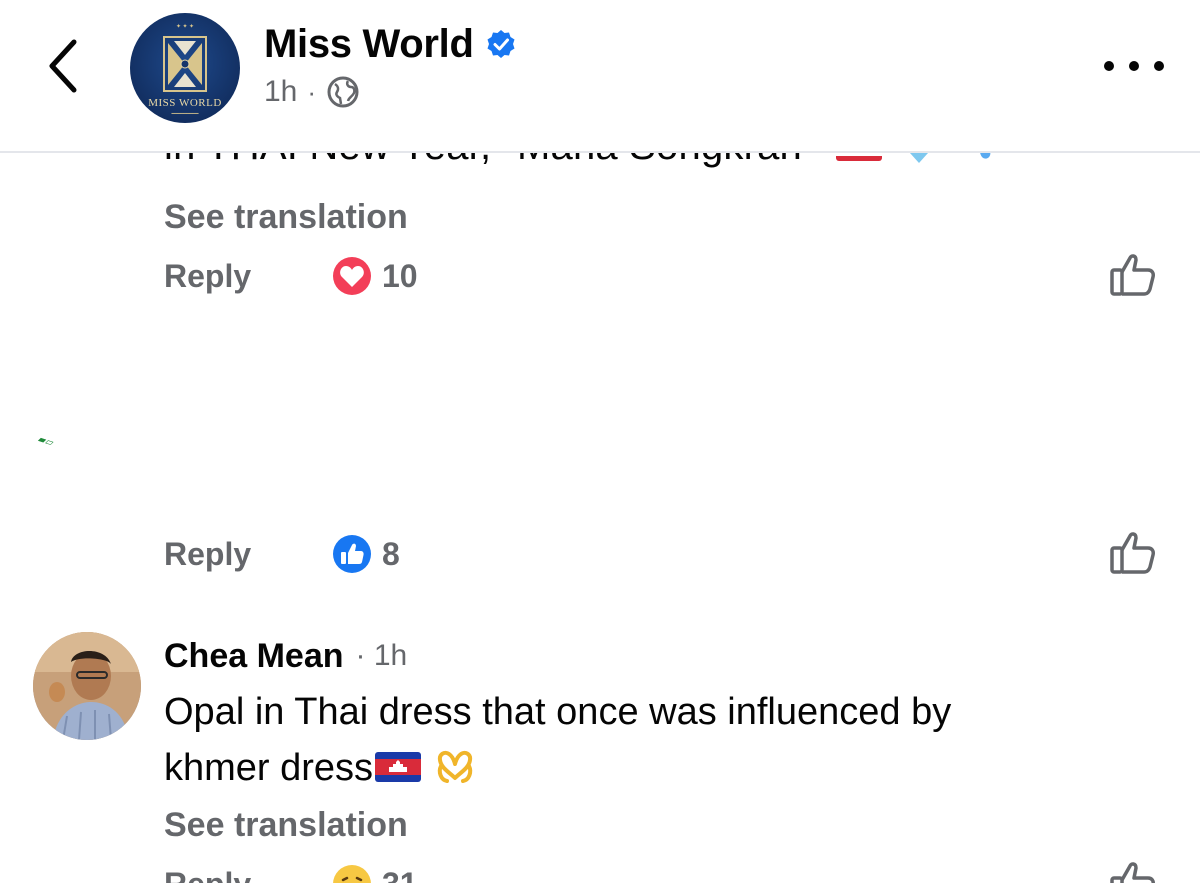 This screenshot has height=883, width=1200. I want to click on more-options-button, so click(1134, 66).